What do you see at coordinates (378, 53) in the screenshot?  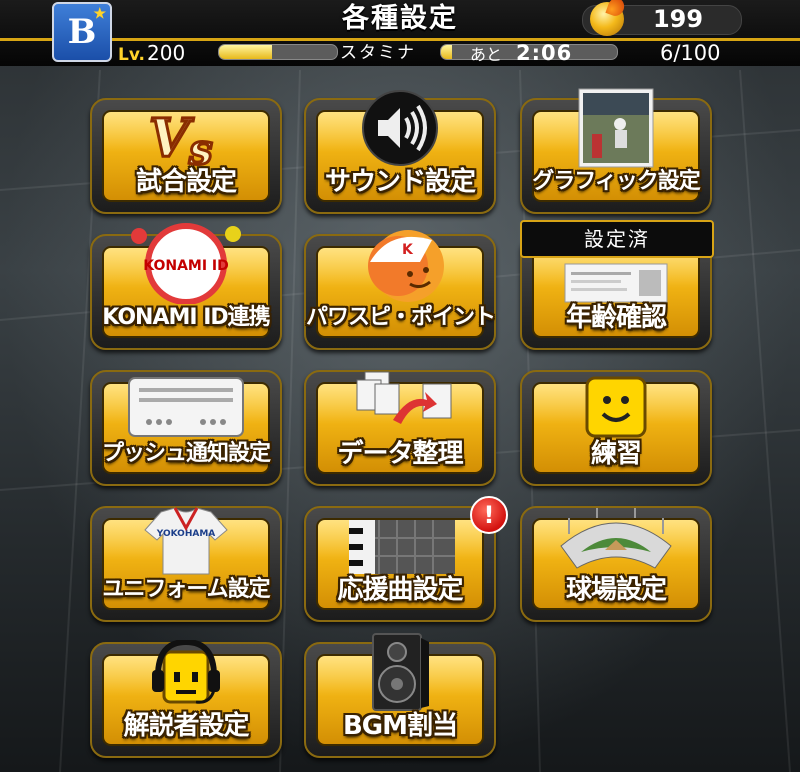 I see `stamina-label: スタミナ` at bounding box center [378, 53].